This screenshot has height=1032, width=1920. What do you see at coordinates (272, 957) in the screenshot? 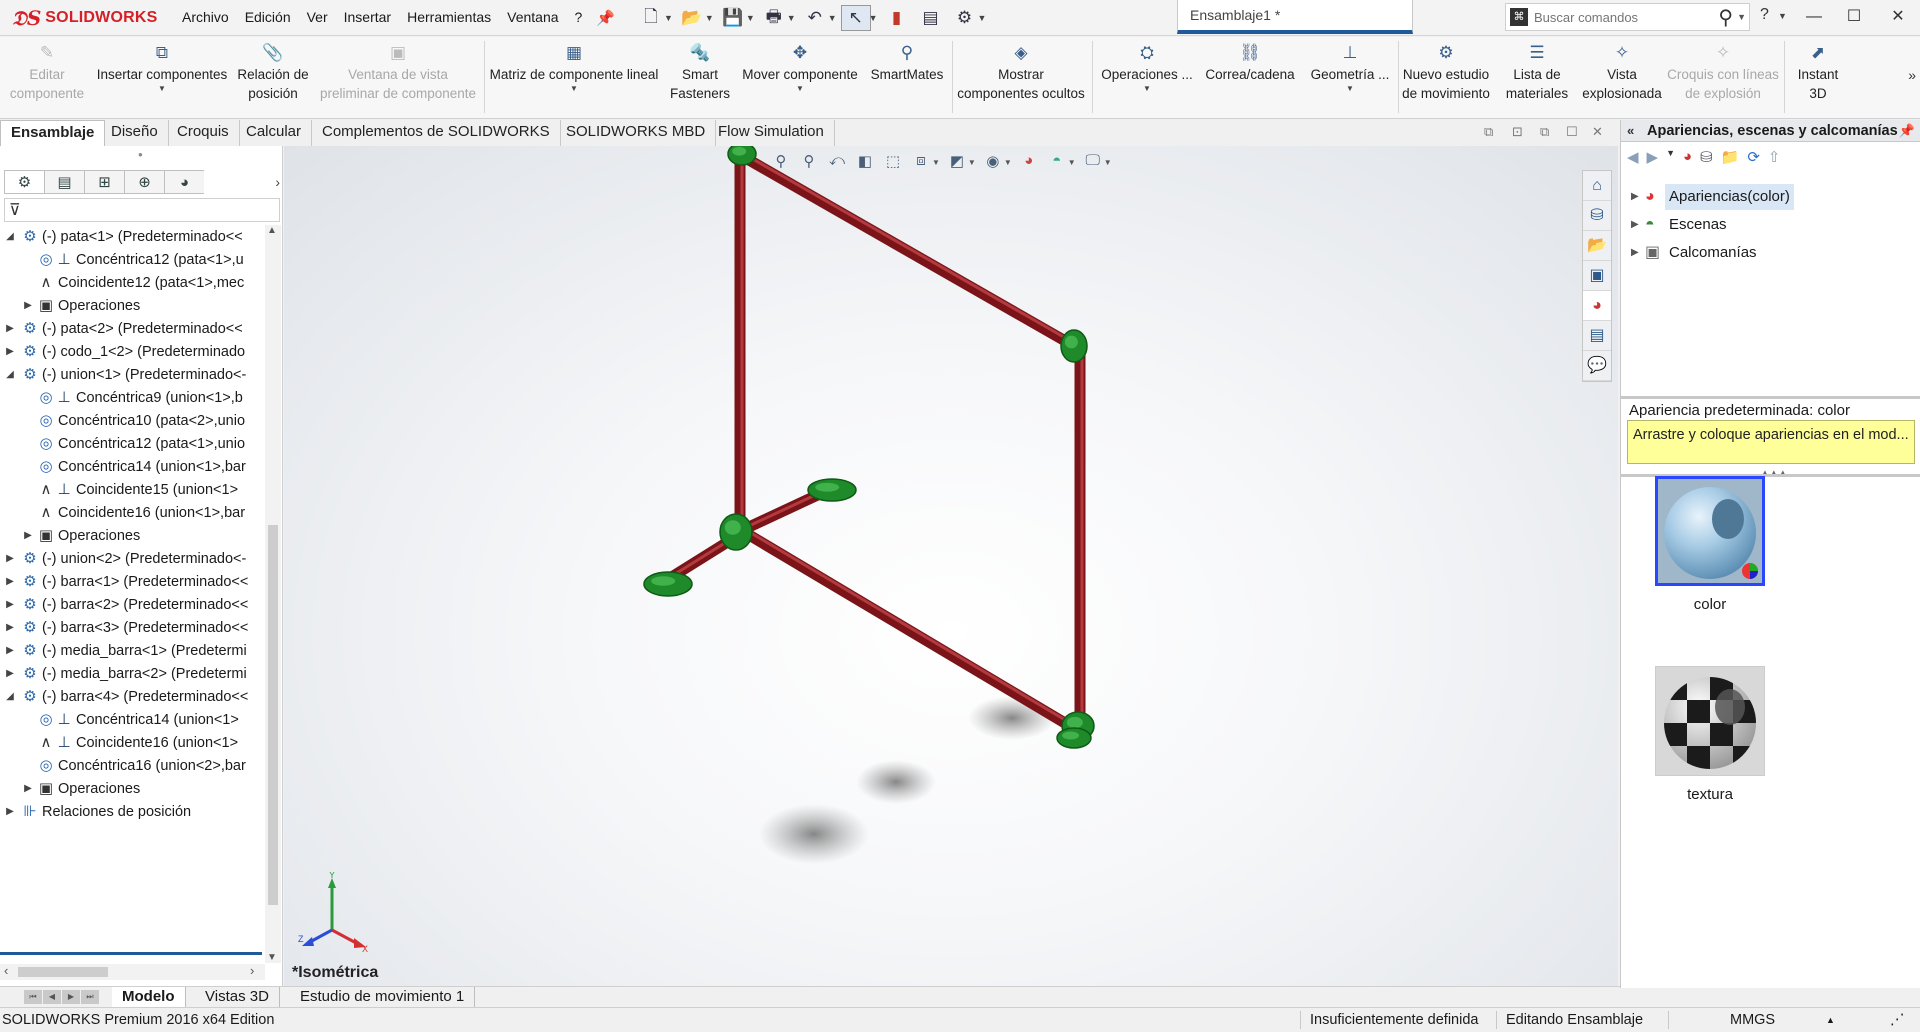
I see `scroll-down-icon: ▼` at bounding box center [272, 957].